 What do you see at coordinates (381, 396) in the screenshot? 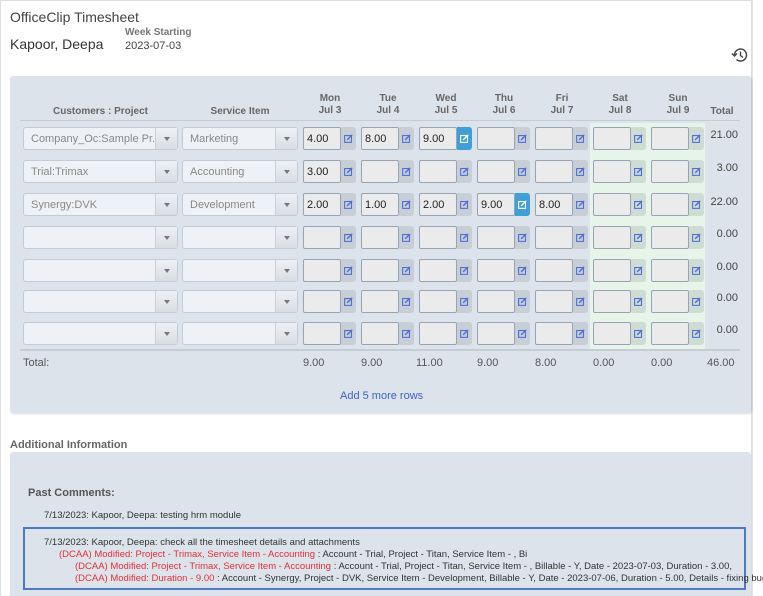
I see `add-more-rows-link: Add 5 more rows` at bounding box center [381, 396].